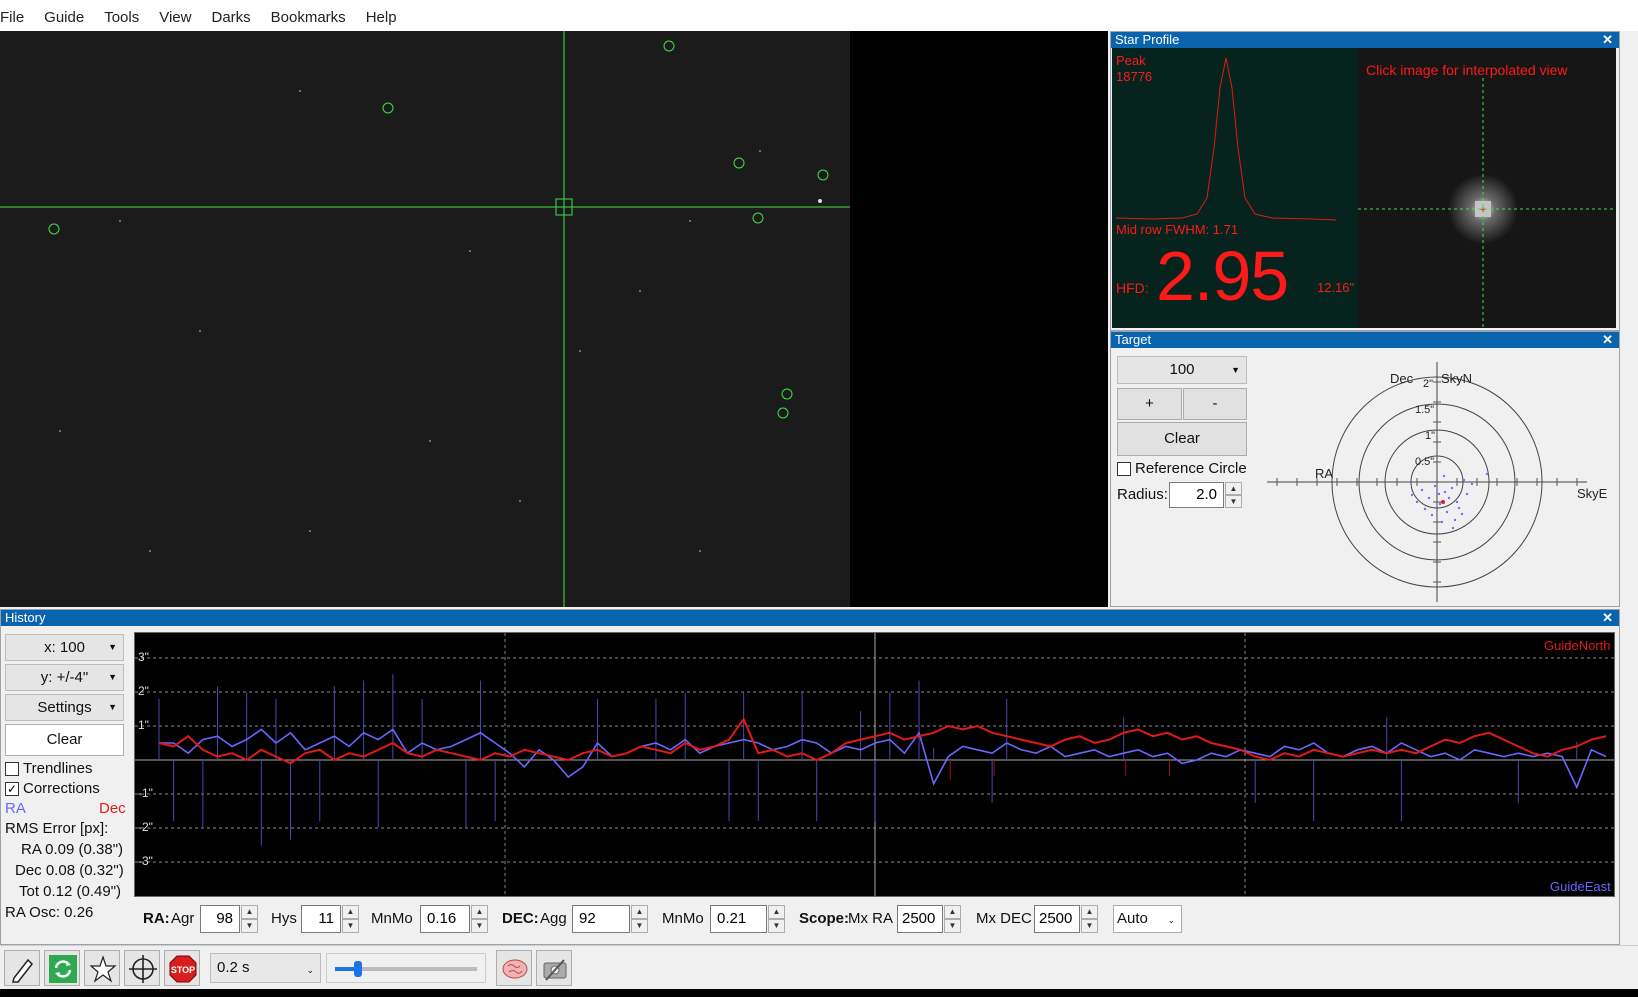 The width and height of the screenshot is (1638, 997). Describe the element at coordinates (1089, 912) in the screenshot. I see `max-dec-duration-up: ▲` at that location.